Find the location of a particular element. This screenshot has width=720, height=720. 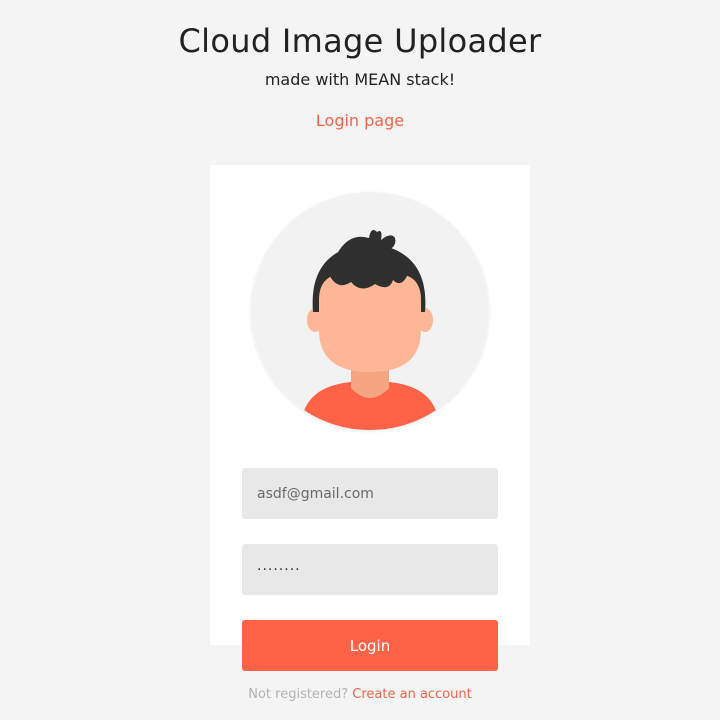

email-field is located at coordinates (370, 493).